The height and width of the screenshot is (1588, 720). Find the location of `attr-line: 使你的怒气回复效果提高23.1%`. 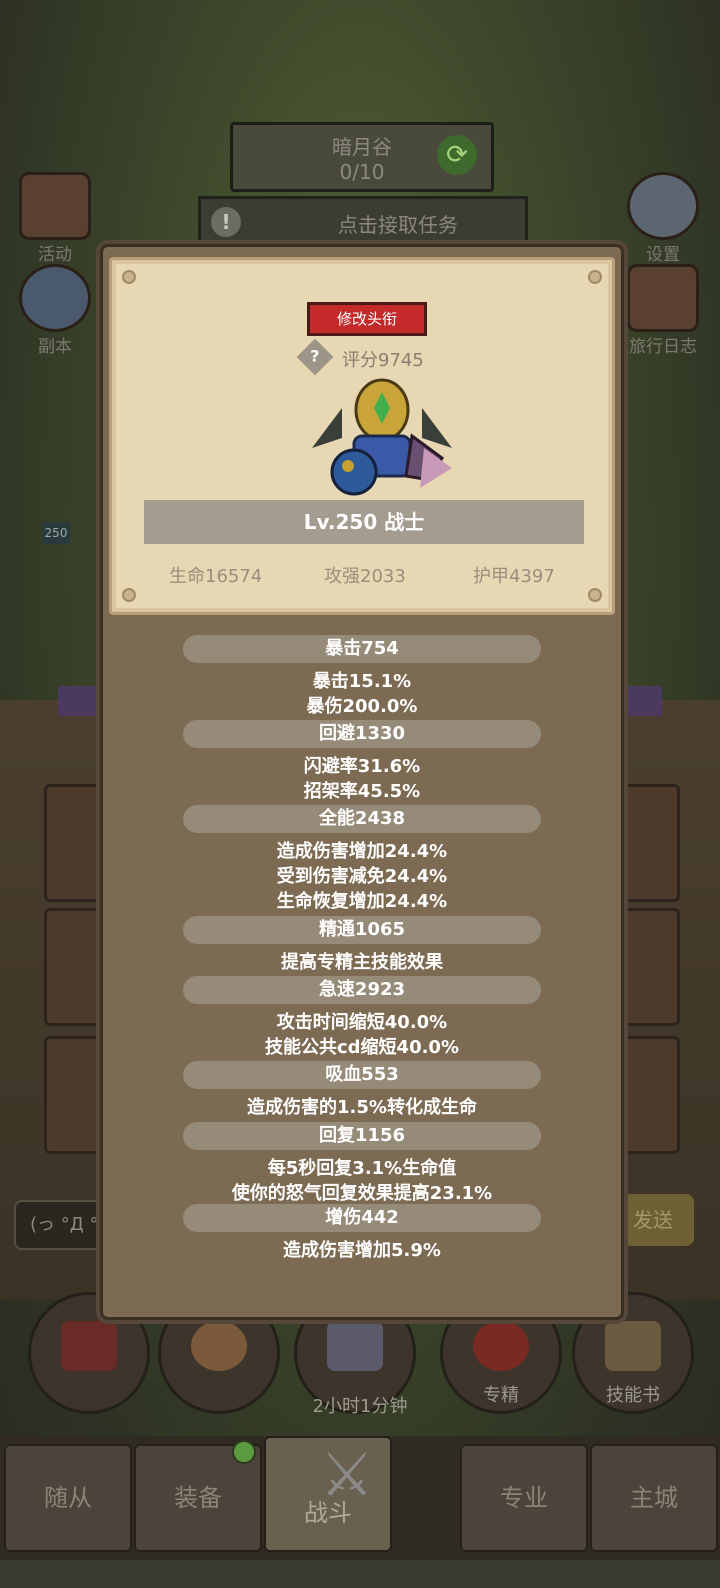

attr-line: 使你的怒气回复效果提高23.1% is located at coordinates (362, 1193).